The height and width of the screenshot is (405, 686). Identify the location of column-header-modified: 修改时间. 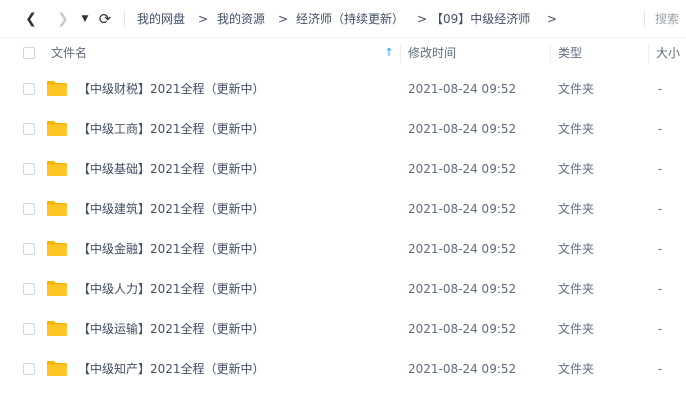
(432, 53).